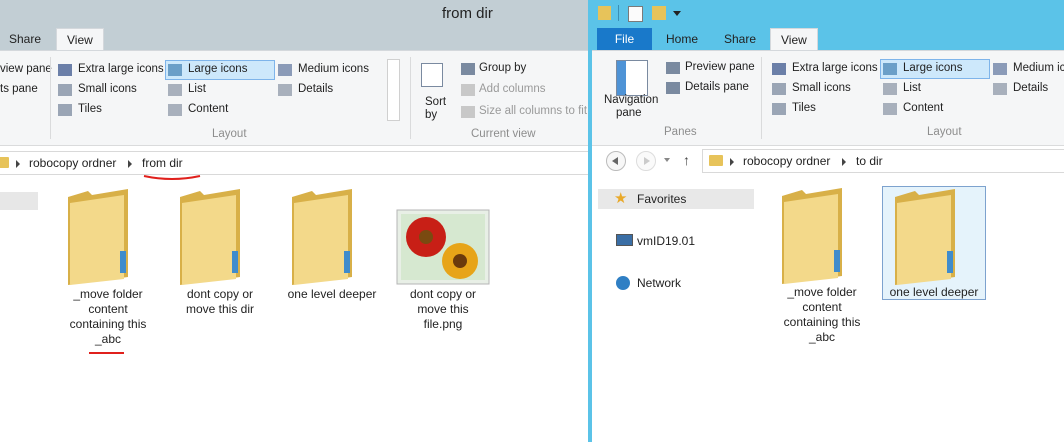  What do you see at coordinates (720, 67) in the screenshot?
I see `preview-pane-button: Preview pane` at bounding box center [720, 67].